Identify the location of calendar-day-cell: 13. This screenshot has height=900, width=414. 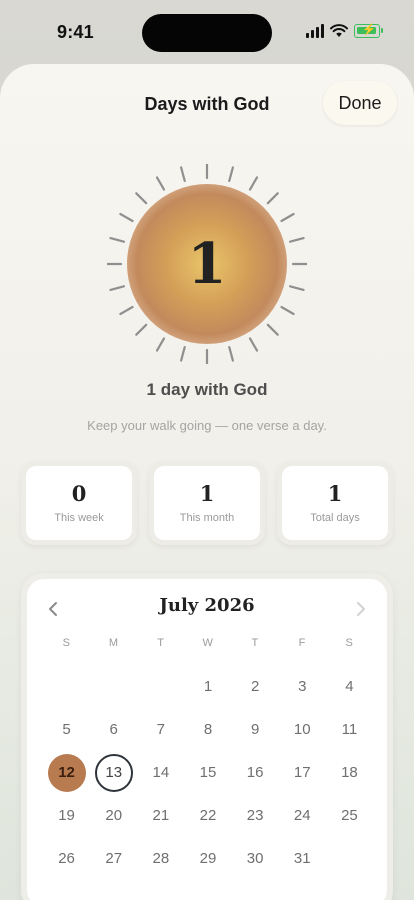
(113, 772).